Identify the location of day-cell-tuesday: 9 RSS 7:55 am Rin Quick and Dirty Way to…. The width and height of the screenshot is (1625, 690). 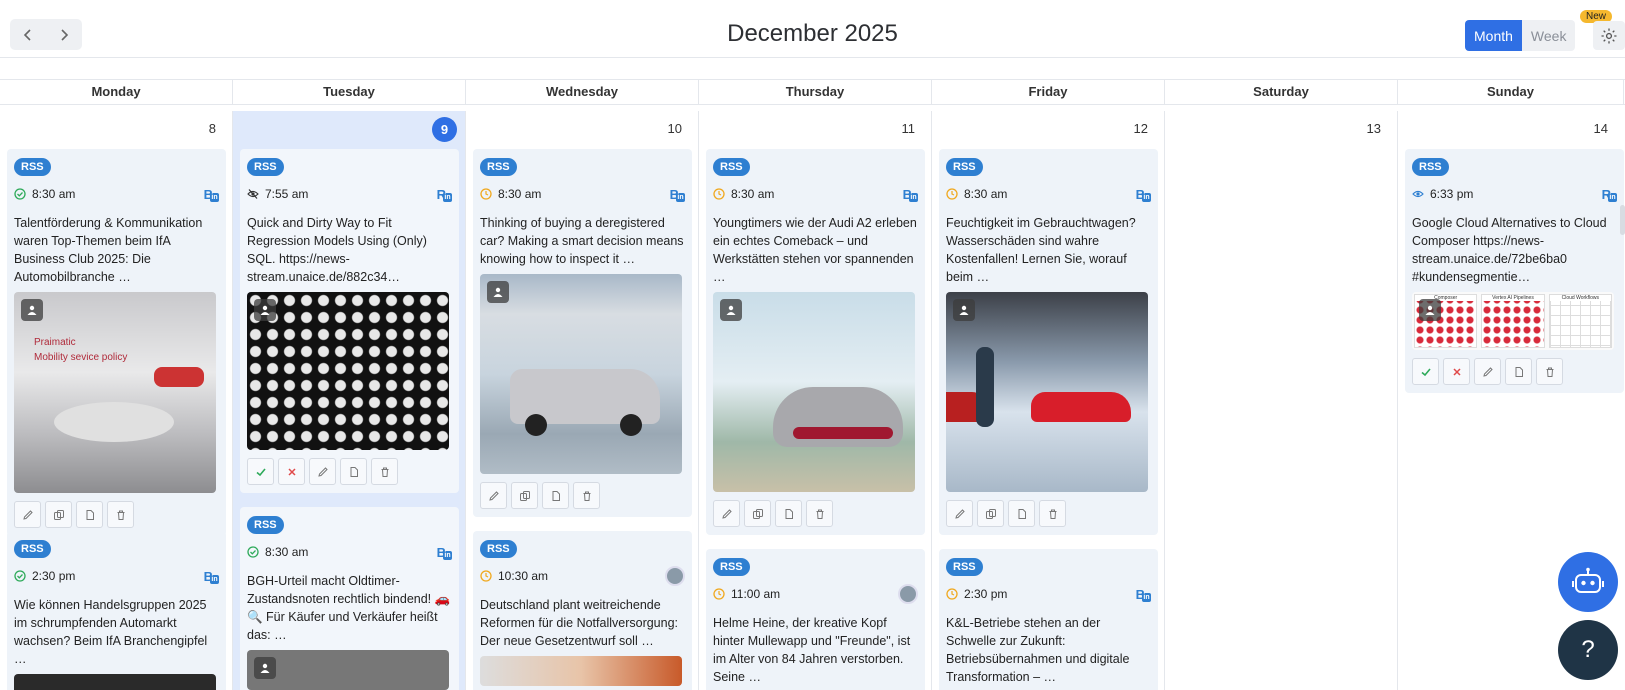
(349, 400).